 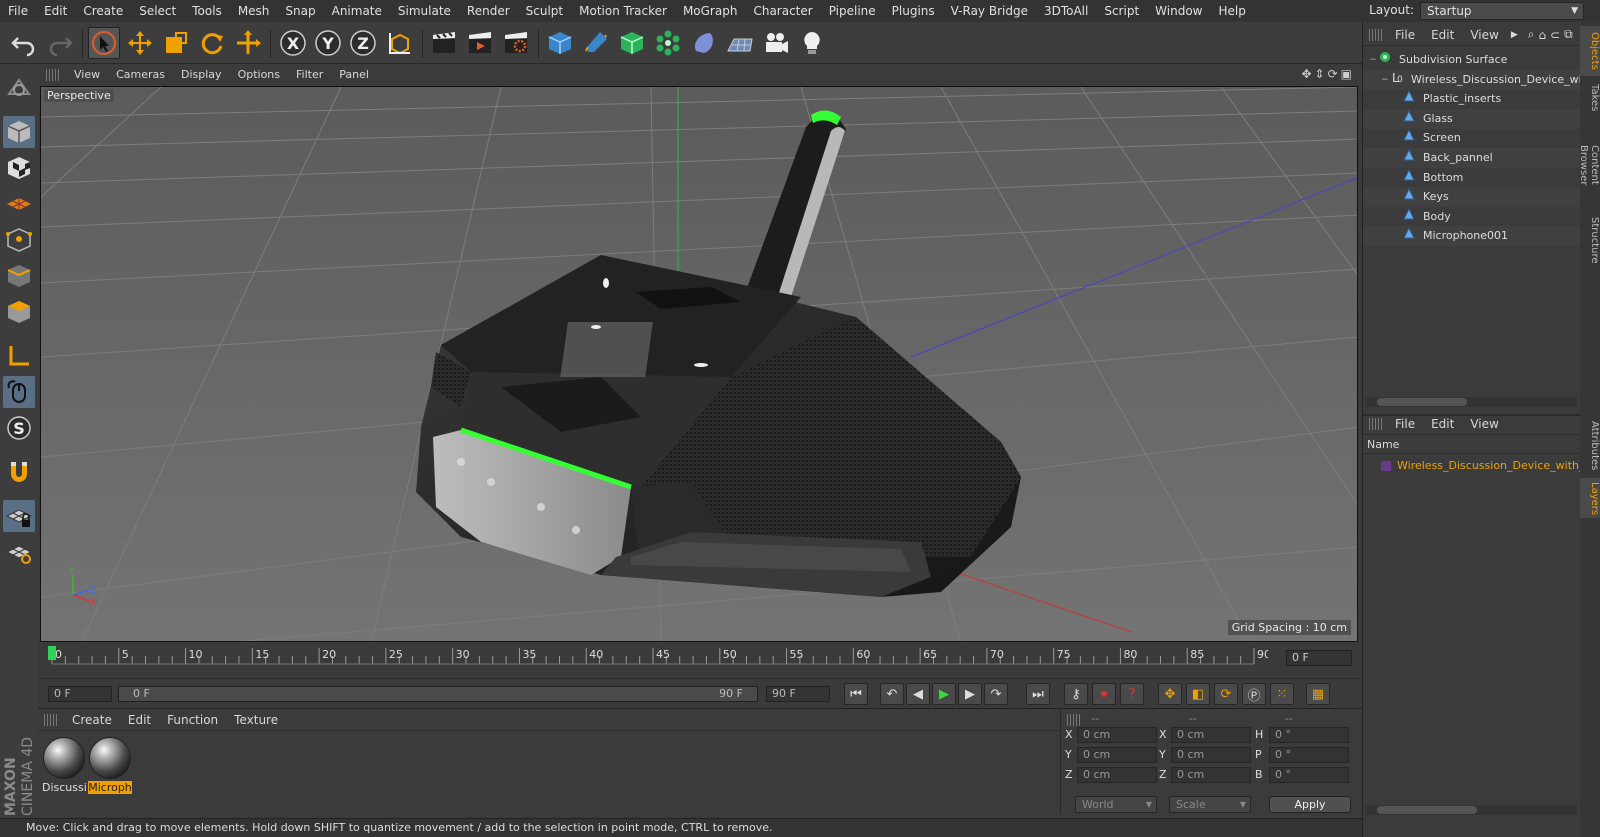 I want to click on scale-tool-button, so click(x=176, y=43).